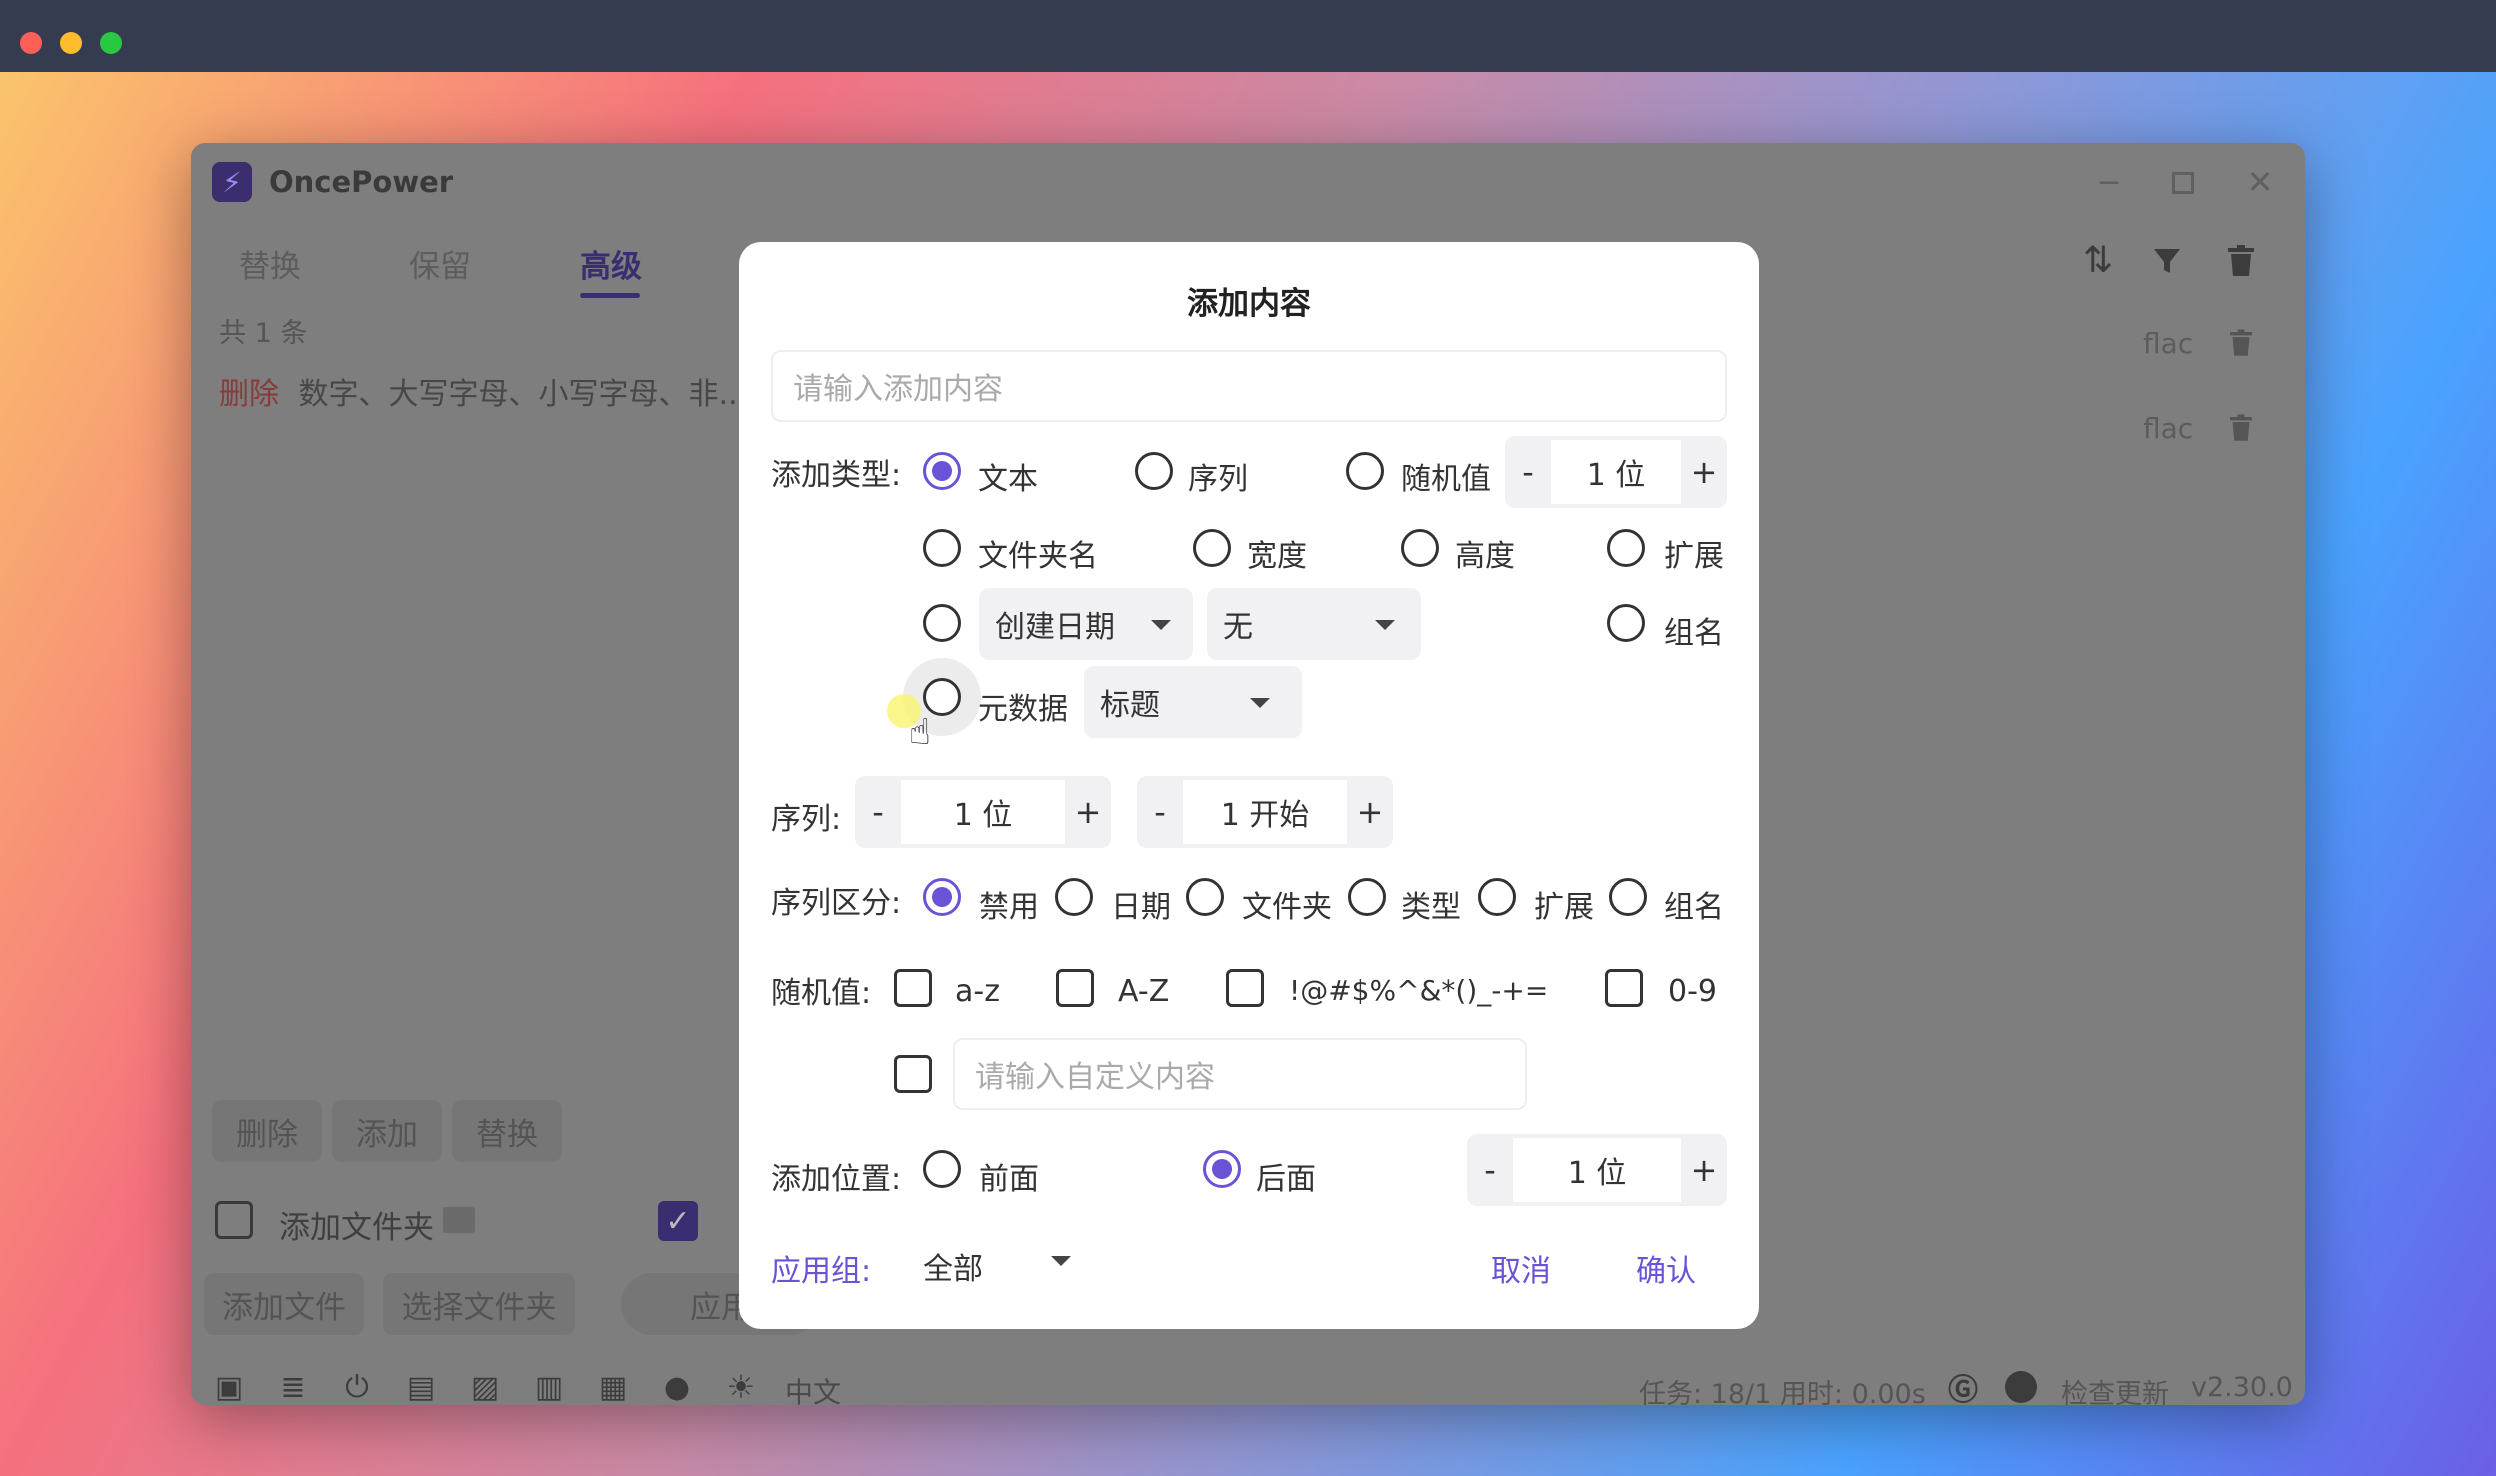 This screenshot has width=2496, height=1476. I want to click on random-symbols-checkbox, so click(1245, 988).